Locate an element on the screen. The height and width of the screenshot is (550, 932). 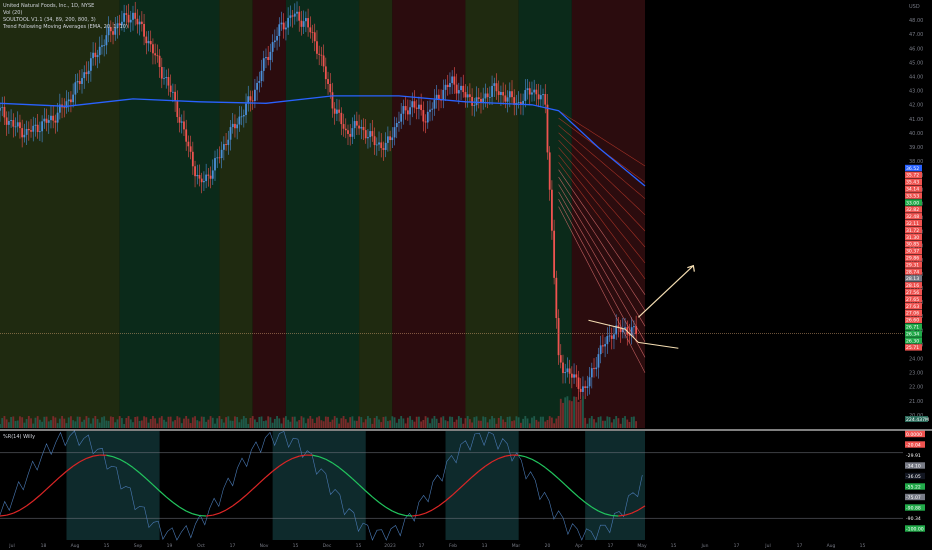
x-tick-label: 19 is located at coordinates (170, 546).